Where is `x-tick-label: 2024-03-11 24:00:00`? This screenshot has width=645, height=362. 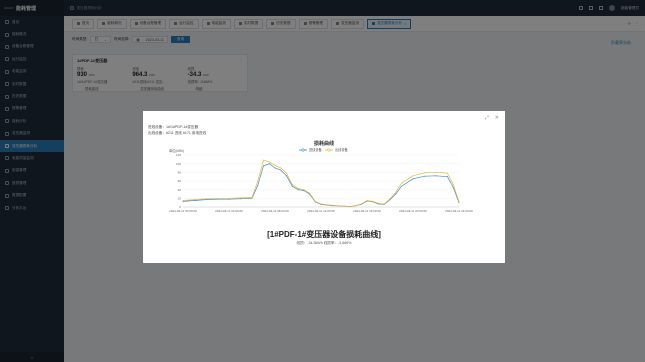
x-tick-label: 2024-03-11 24:00:00 is located at coordinates (459, 211).